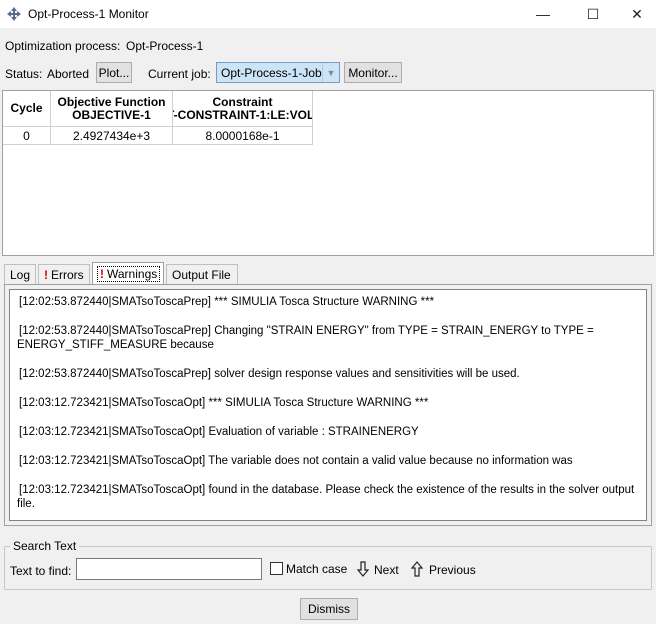  I want to click on status-label: Status:, so click(24, 74).